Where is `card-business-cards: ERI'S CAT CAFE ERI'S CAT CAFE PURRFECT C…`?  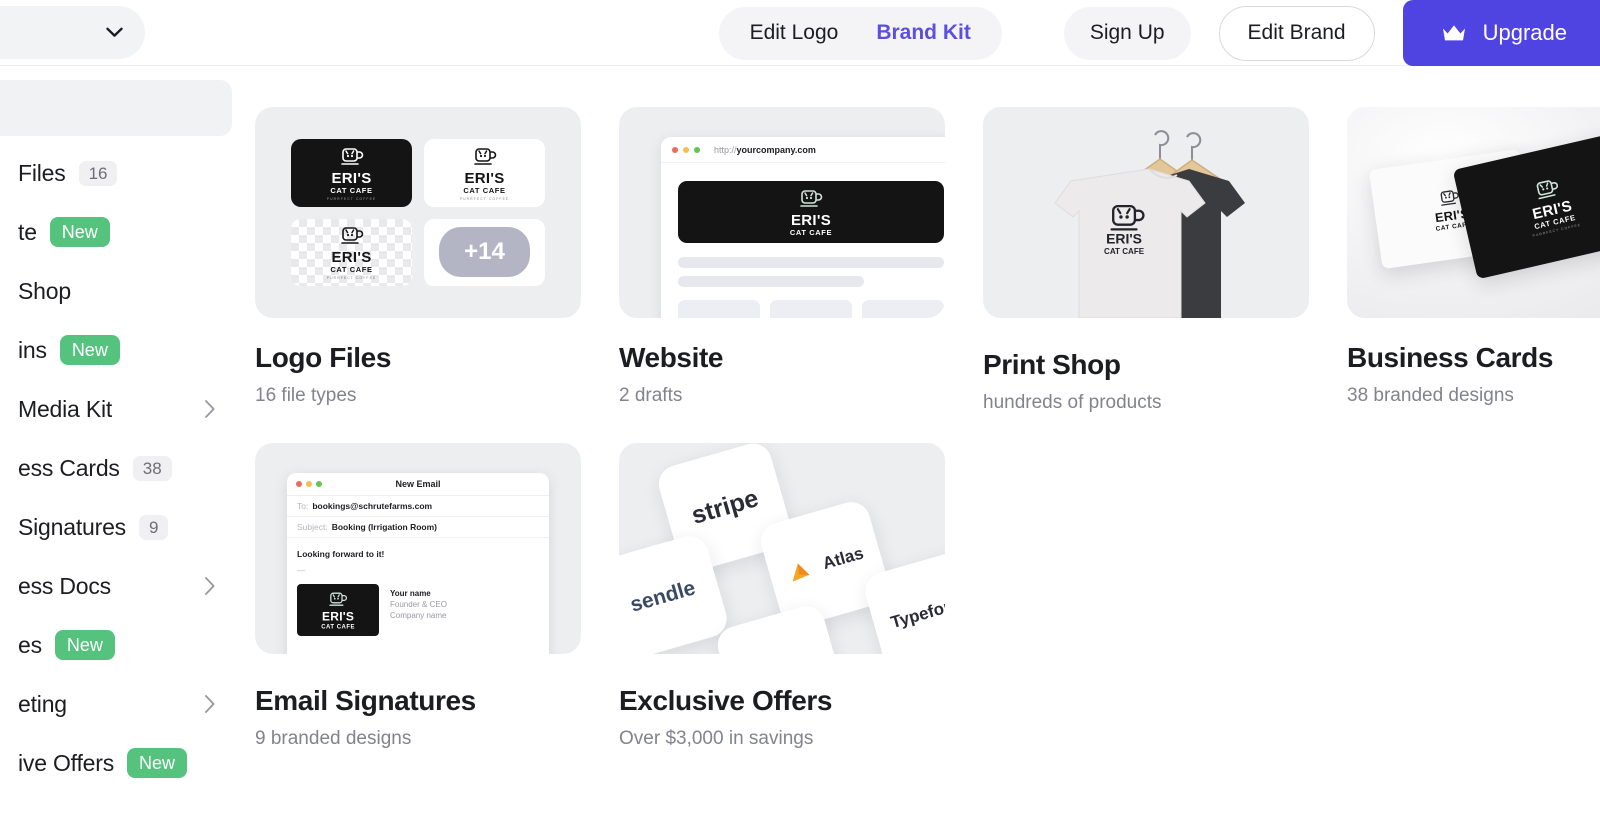 card-business-cards: ERI'S CAT CAFE ERI'S CAT CAFE PURRFECT C… is located at coordinates (1473, 260).